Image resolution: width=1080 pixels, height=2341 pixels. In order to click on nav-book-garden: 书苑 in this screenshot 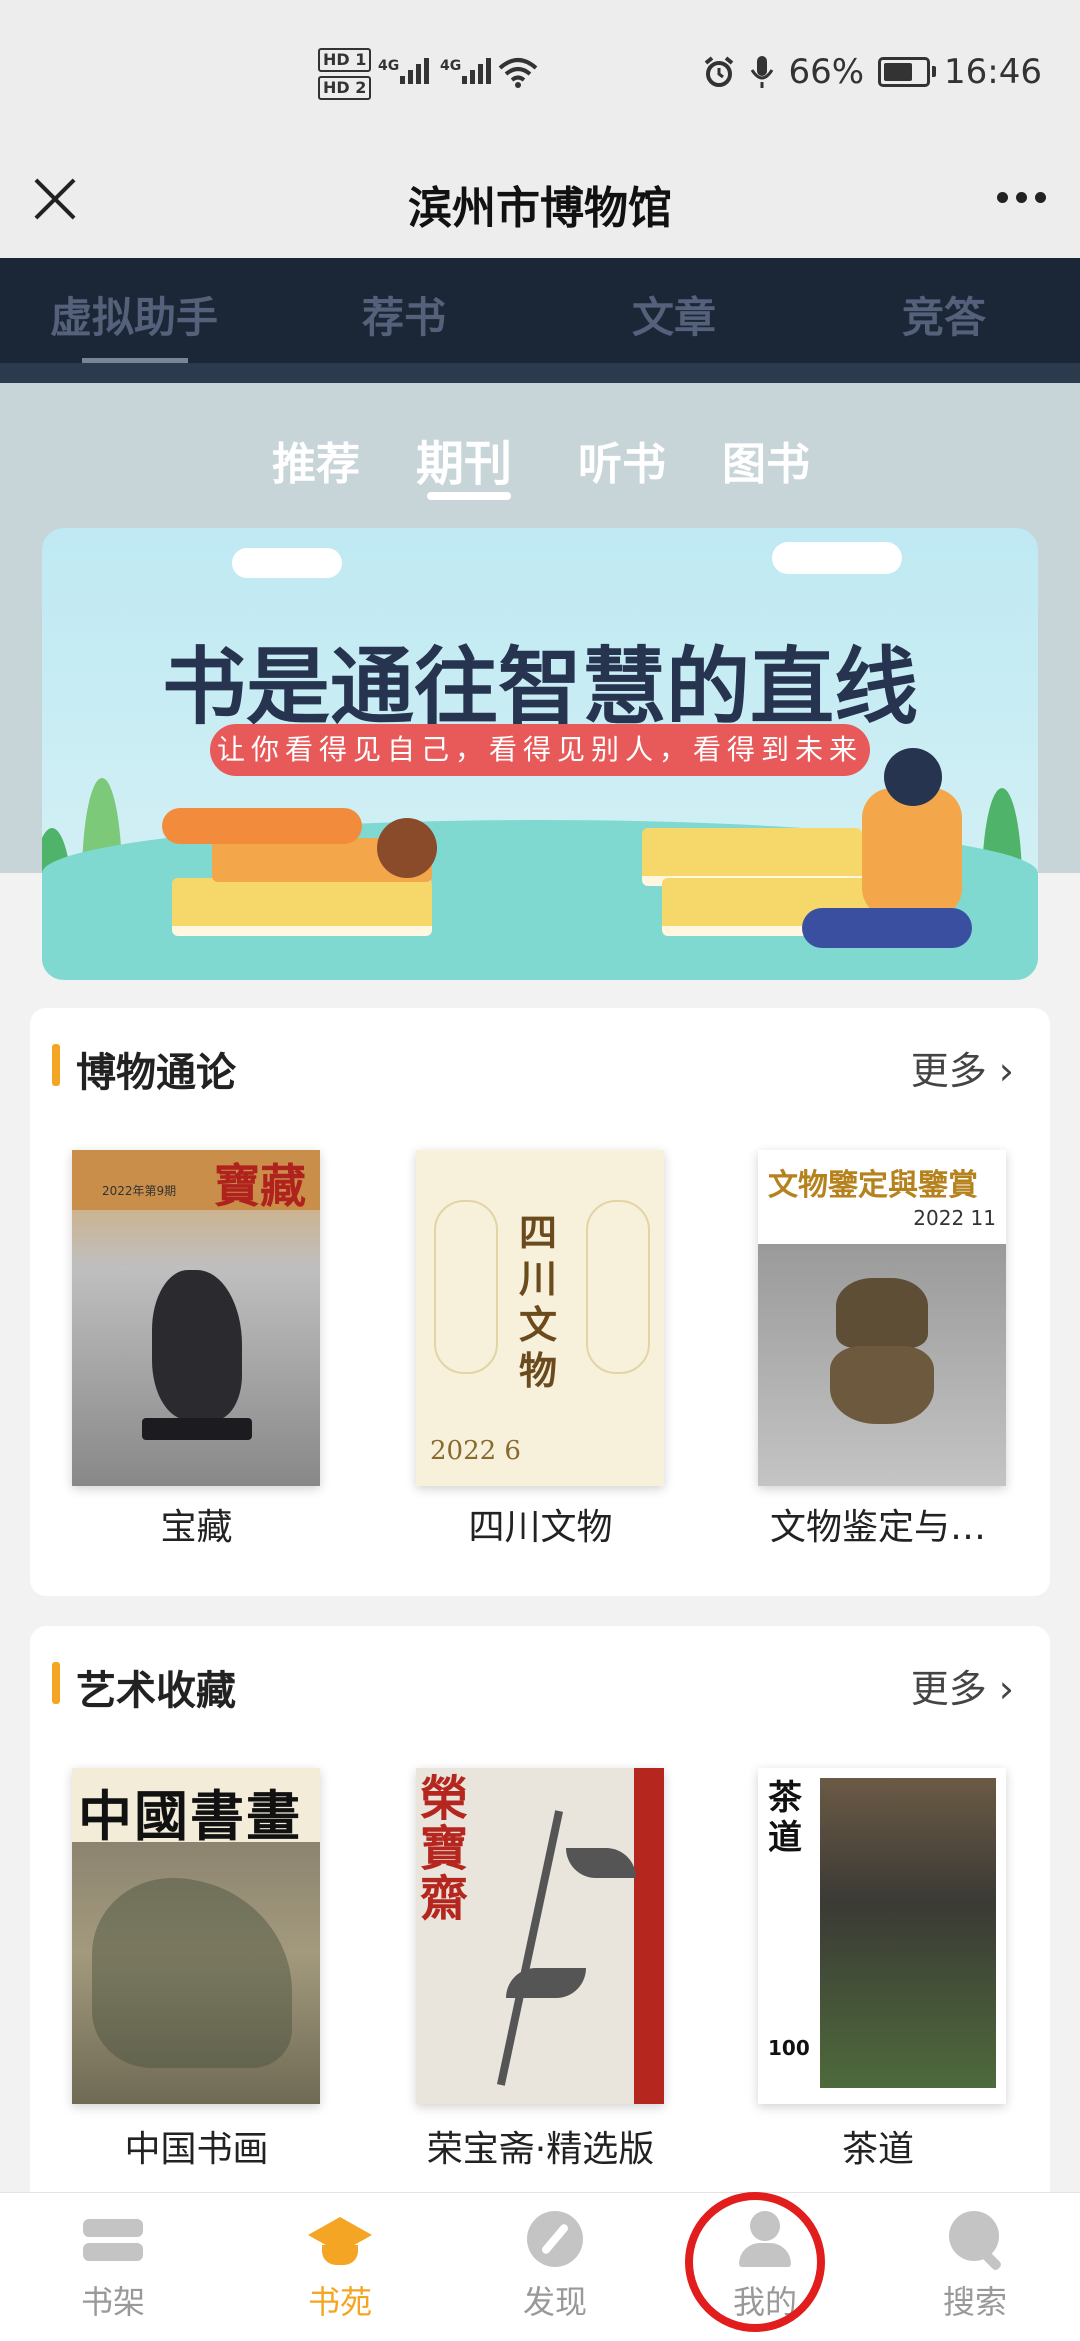, I will do `click(340, 2267)`.